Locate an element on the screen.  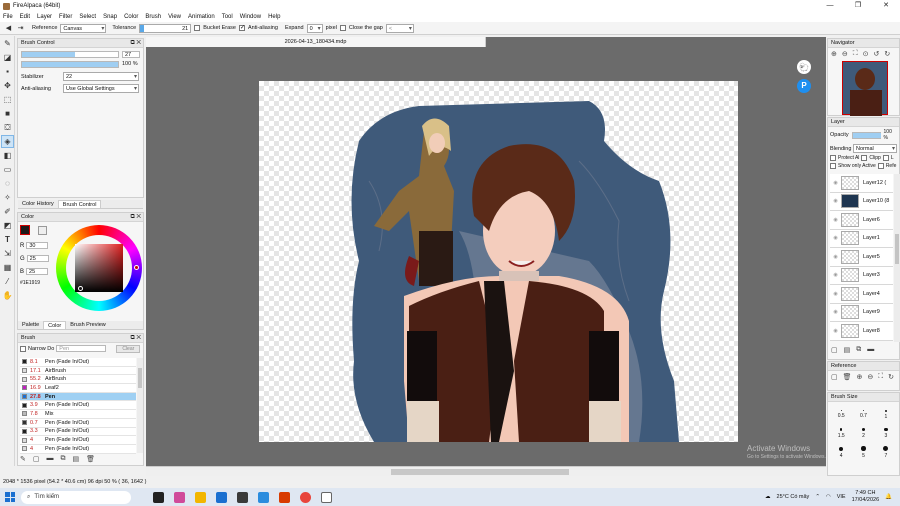
maximize-button: ❐ is located at coordinates (858, 6).